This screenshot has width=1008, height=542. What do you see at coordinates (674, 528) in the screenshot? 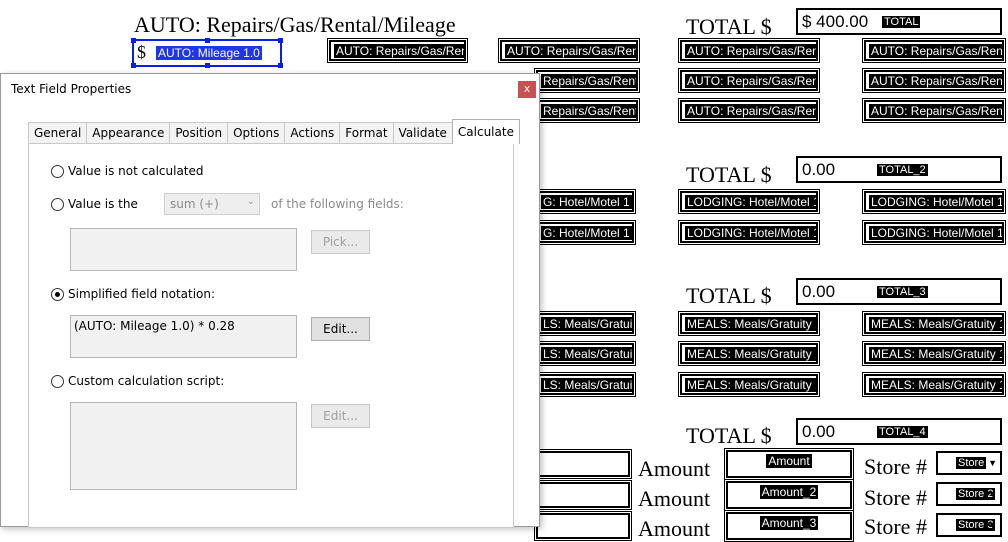
I see `amount-label-3: Amount` at bounding box center [674, 528].